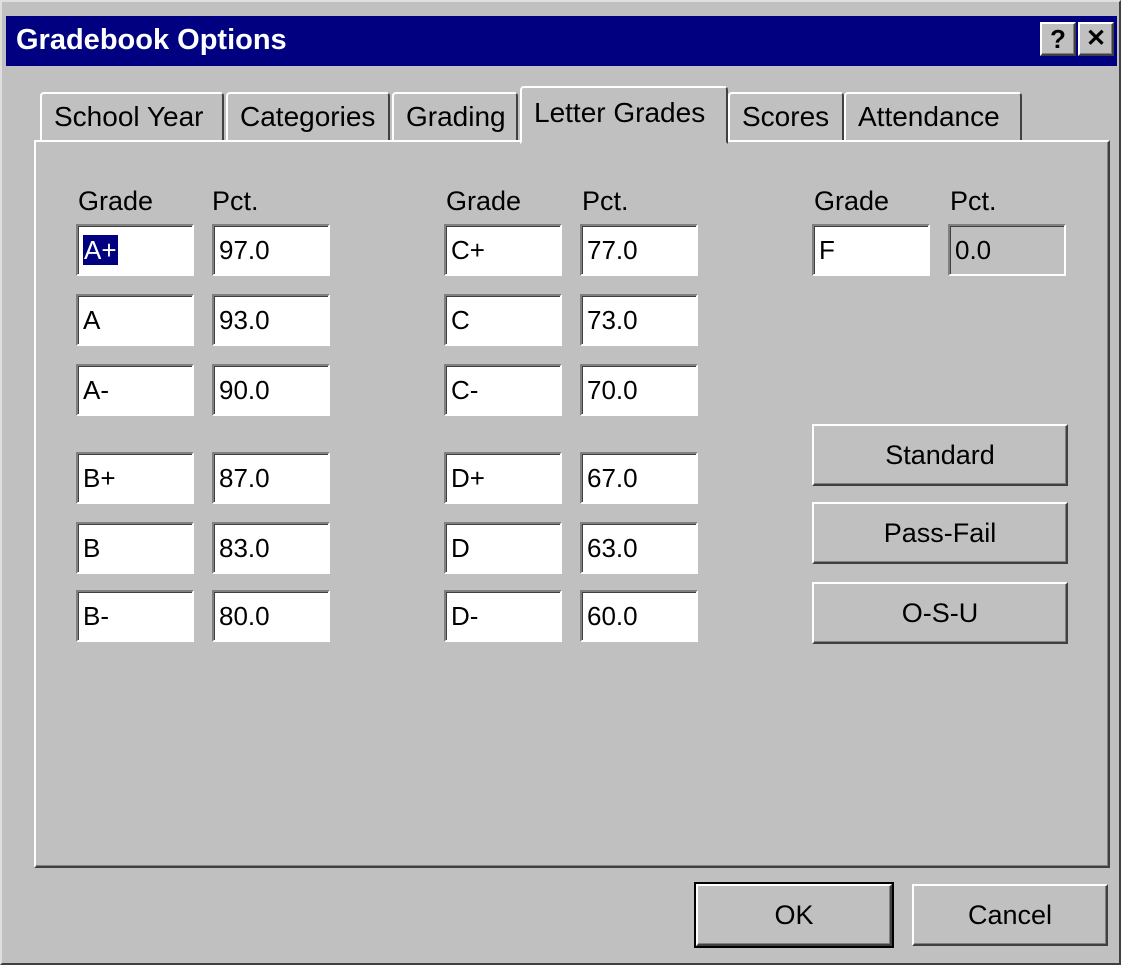 This screenshot has height=965, width=1121. I want to click on pct-input-a-plus: 97.0, so click(271, 250).